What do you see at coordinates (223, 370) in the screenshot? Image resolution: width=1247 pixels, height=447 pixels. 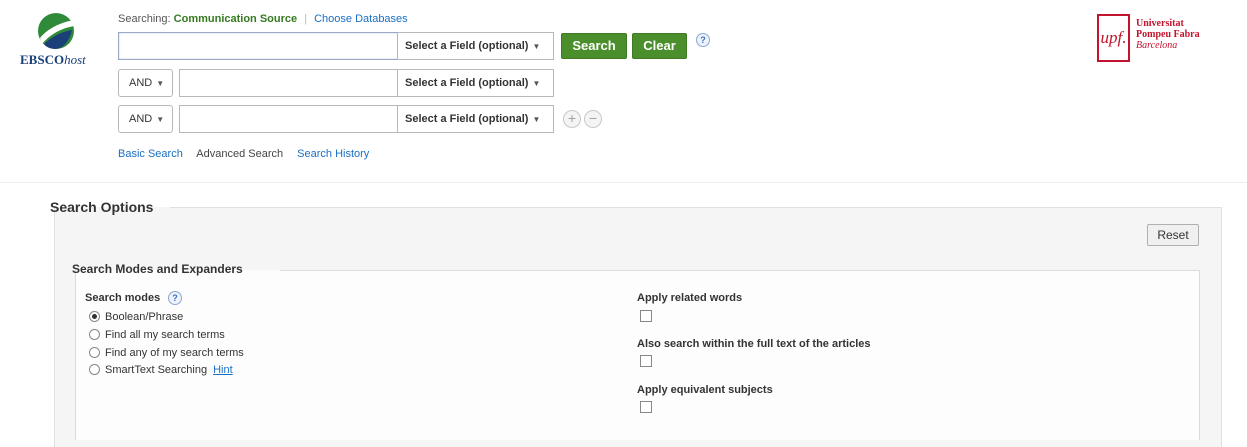 I see `smarttext-hint-link: Hint` at bounding box center [223, 370].